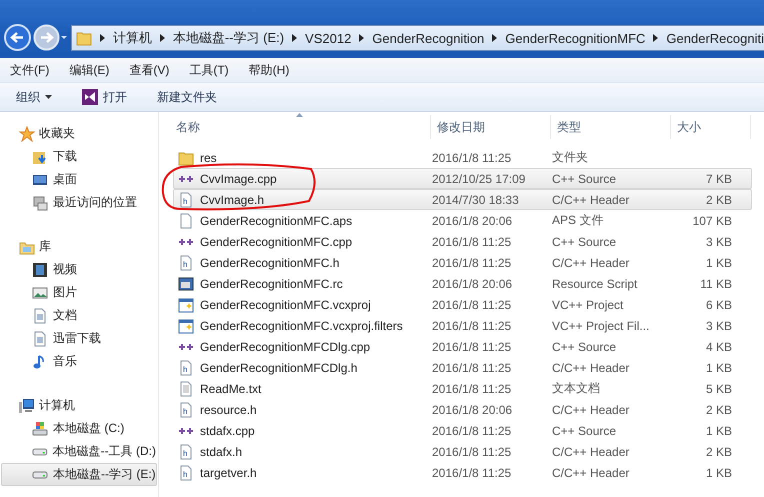 The height and width of the screenshot is (497, 764). Describe the element at coordinates (186, 388) in the screenshot. I see `text-file-icon` at that location.